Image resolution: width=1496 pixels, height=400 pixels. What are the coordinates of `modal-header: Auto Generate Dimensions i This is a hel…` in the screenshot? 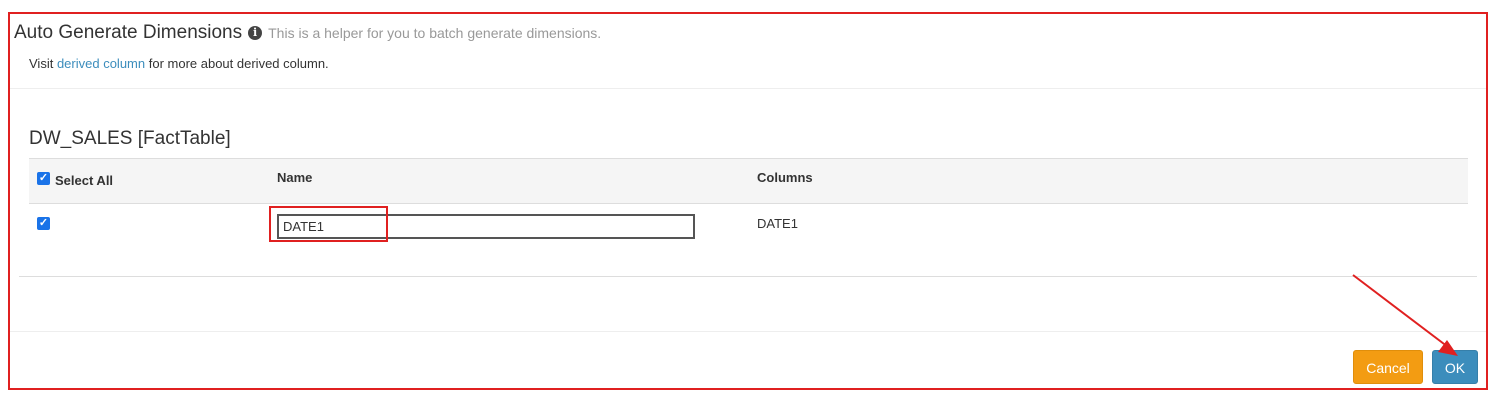 It's located at (307, 33).